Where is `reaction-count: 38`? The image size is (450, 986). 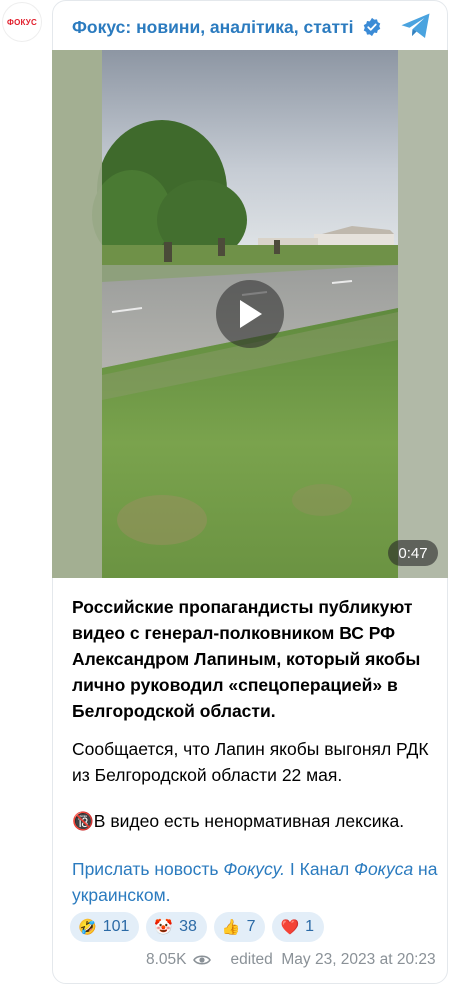
reaction-count: 38 is located at coordinates (188, 926).